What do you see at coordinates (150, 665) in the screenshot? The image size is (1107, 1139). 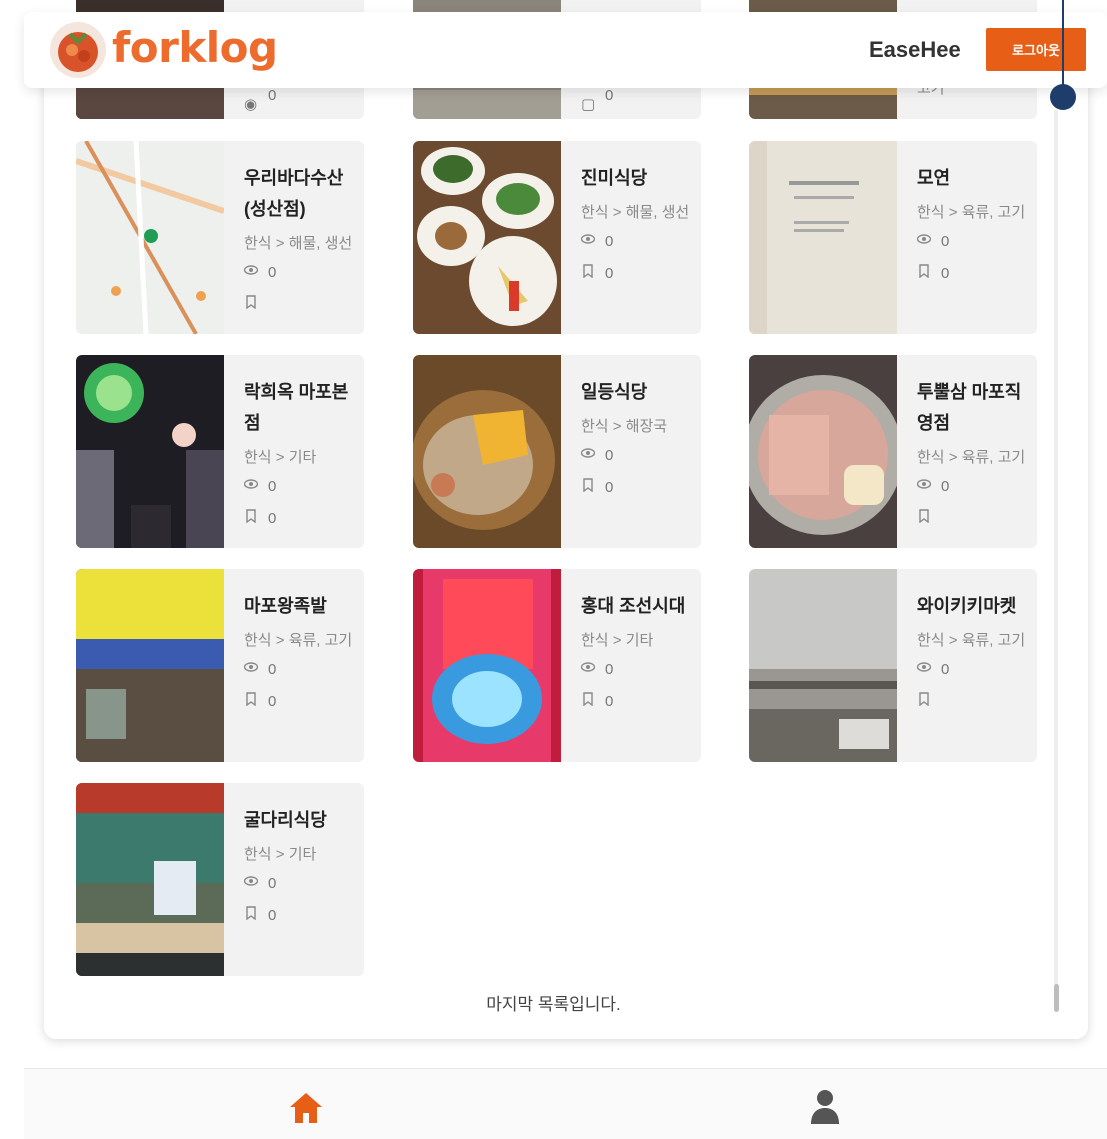 I see `storefront-photo` at bounding box center [150, 665].